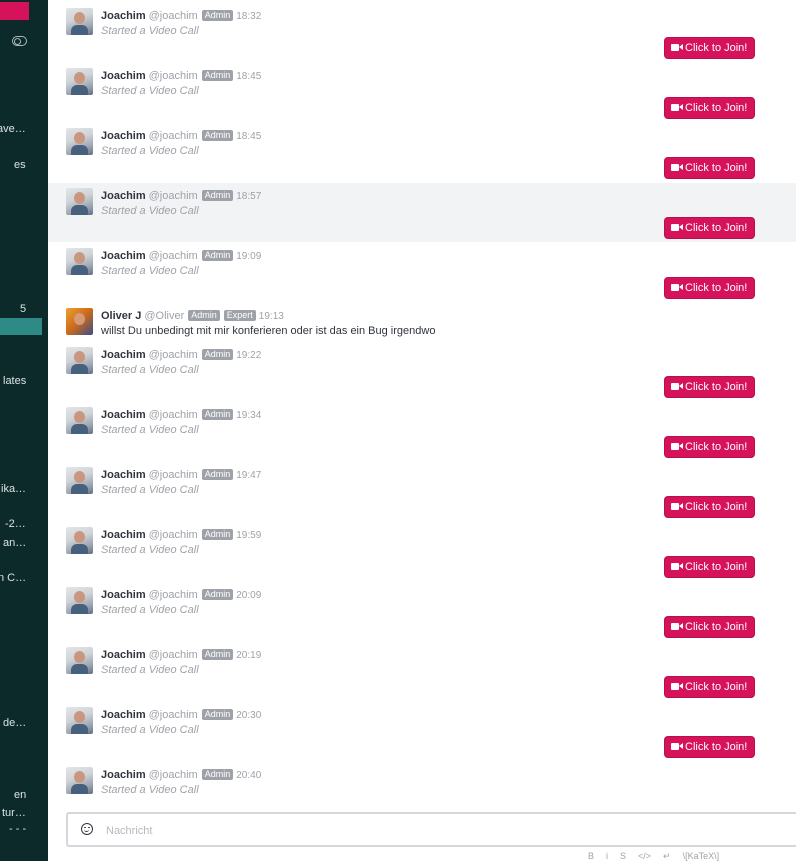 The width and height of the screenshot is (796, 863). What do you see at coordinates (121, 316) in the screenshot?
I see `author-name: Oliver J` at bounding box center [121, 316].